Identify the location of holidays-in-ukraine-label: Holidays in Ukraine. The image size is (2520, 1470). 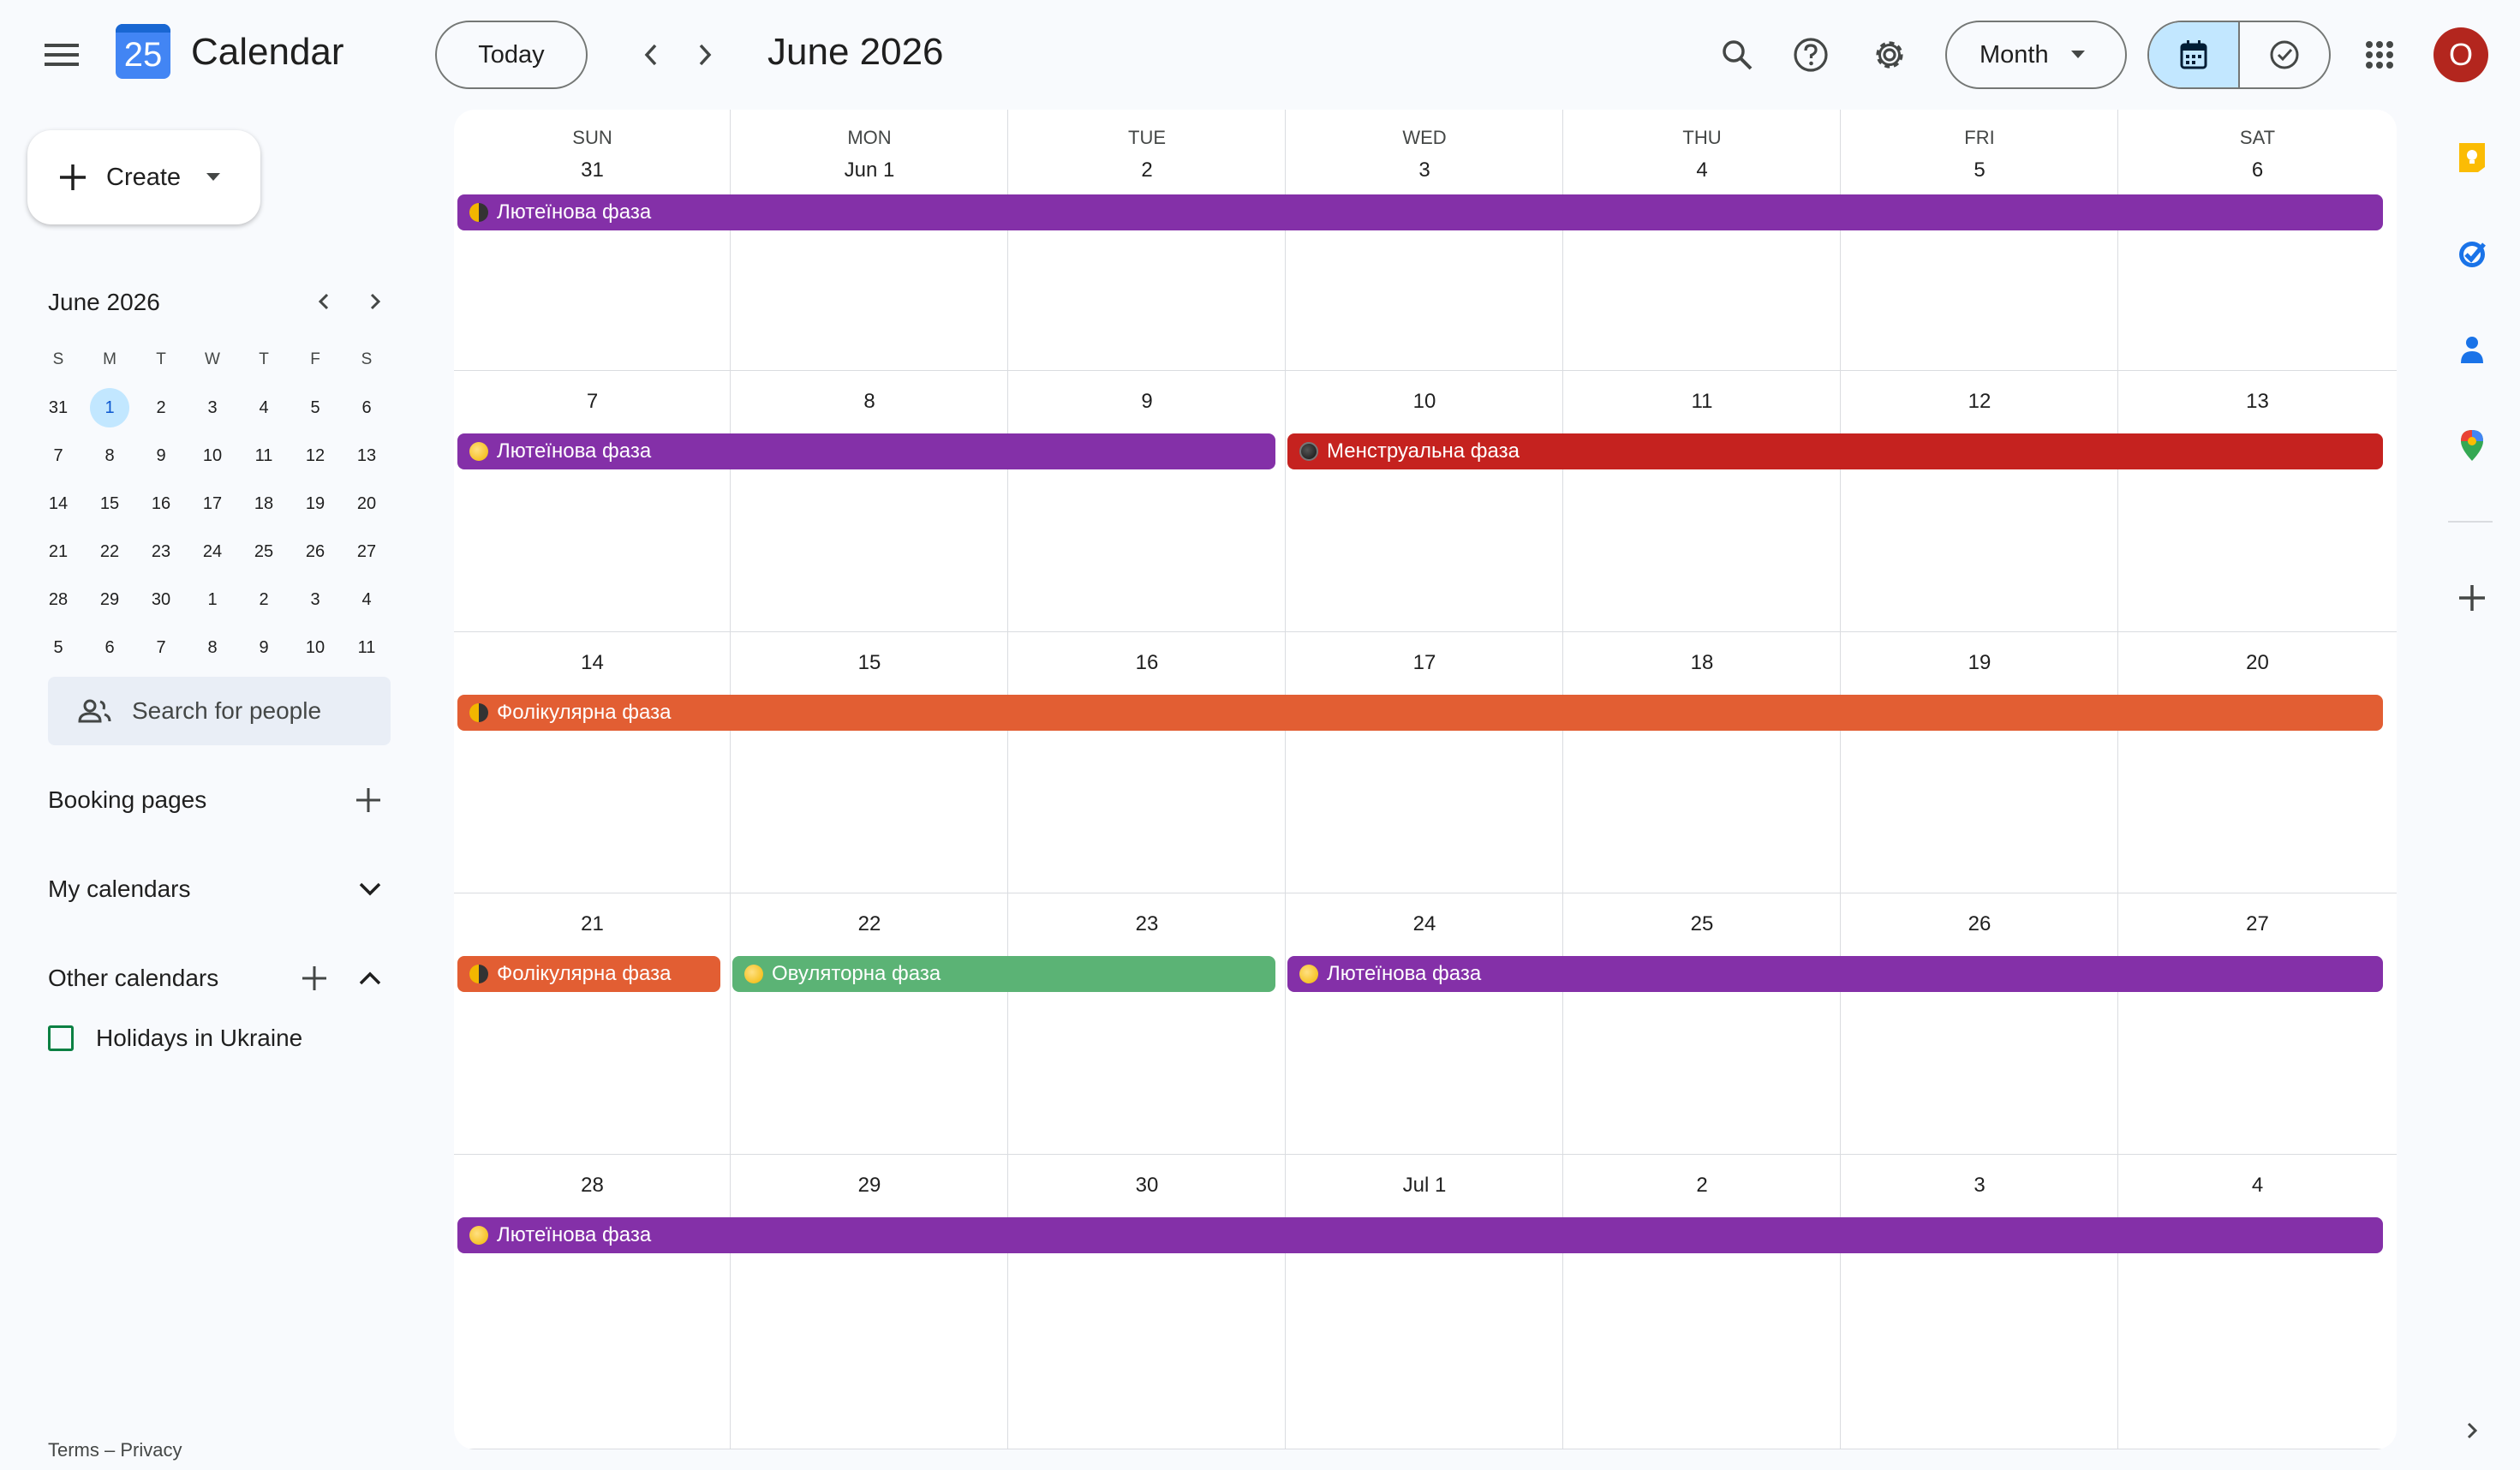
(199, 1038).